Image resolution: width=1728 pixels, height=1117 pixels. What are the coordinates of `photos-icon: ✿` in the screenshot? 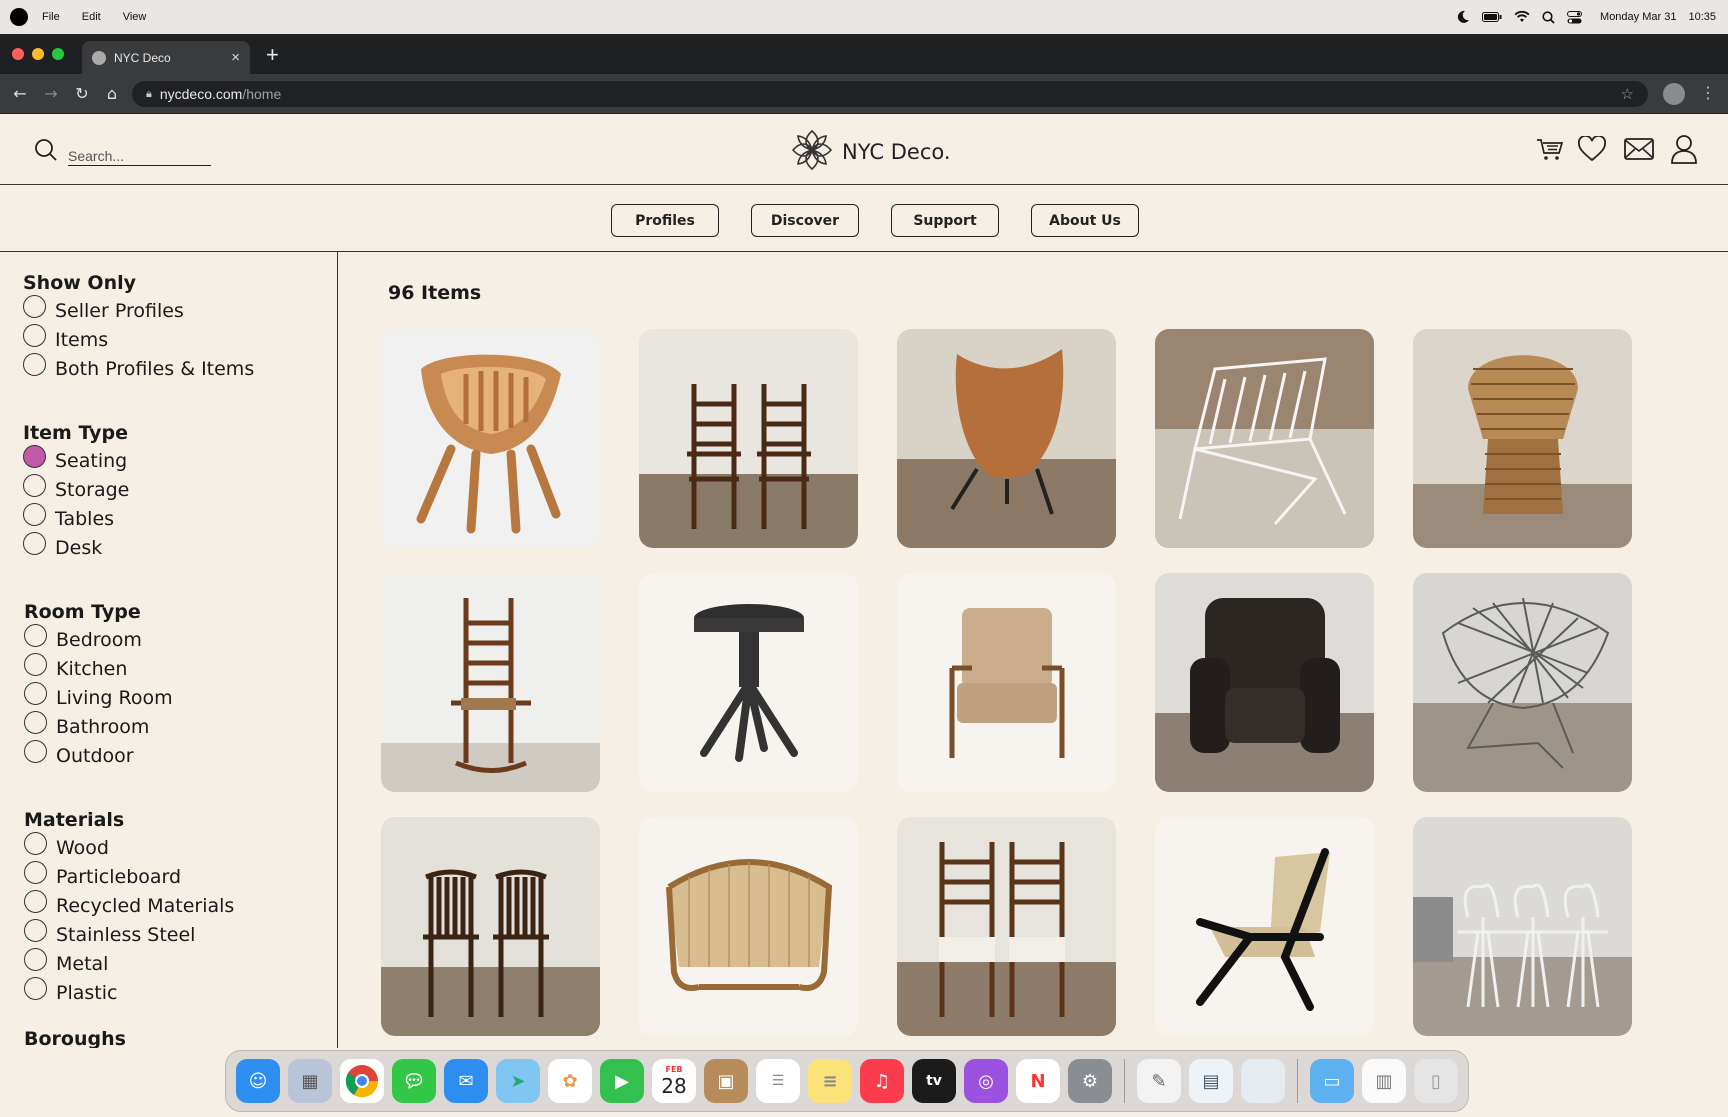 It's located at (570, 1081).